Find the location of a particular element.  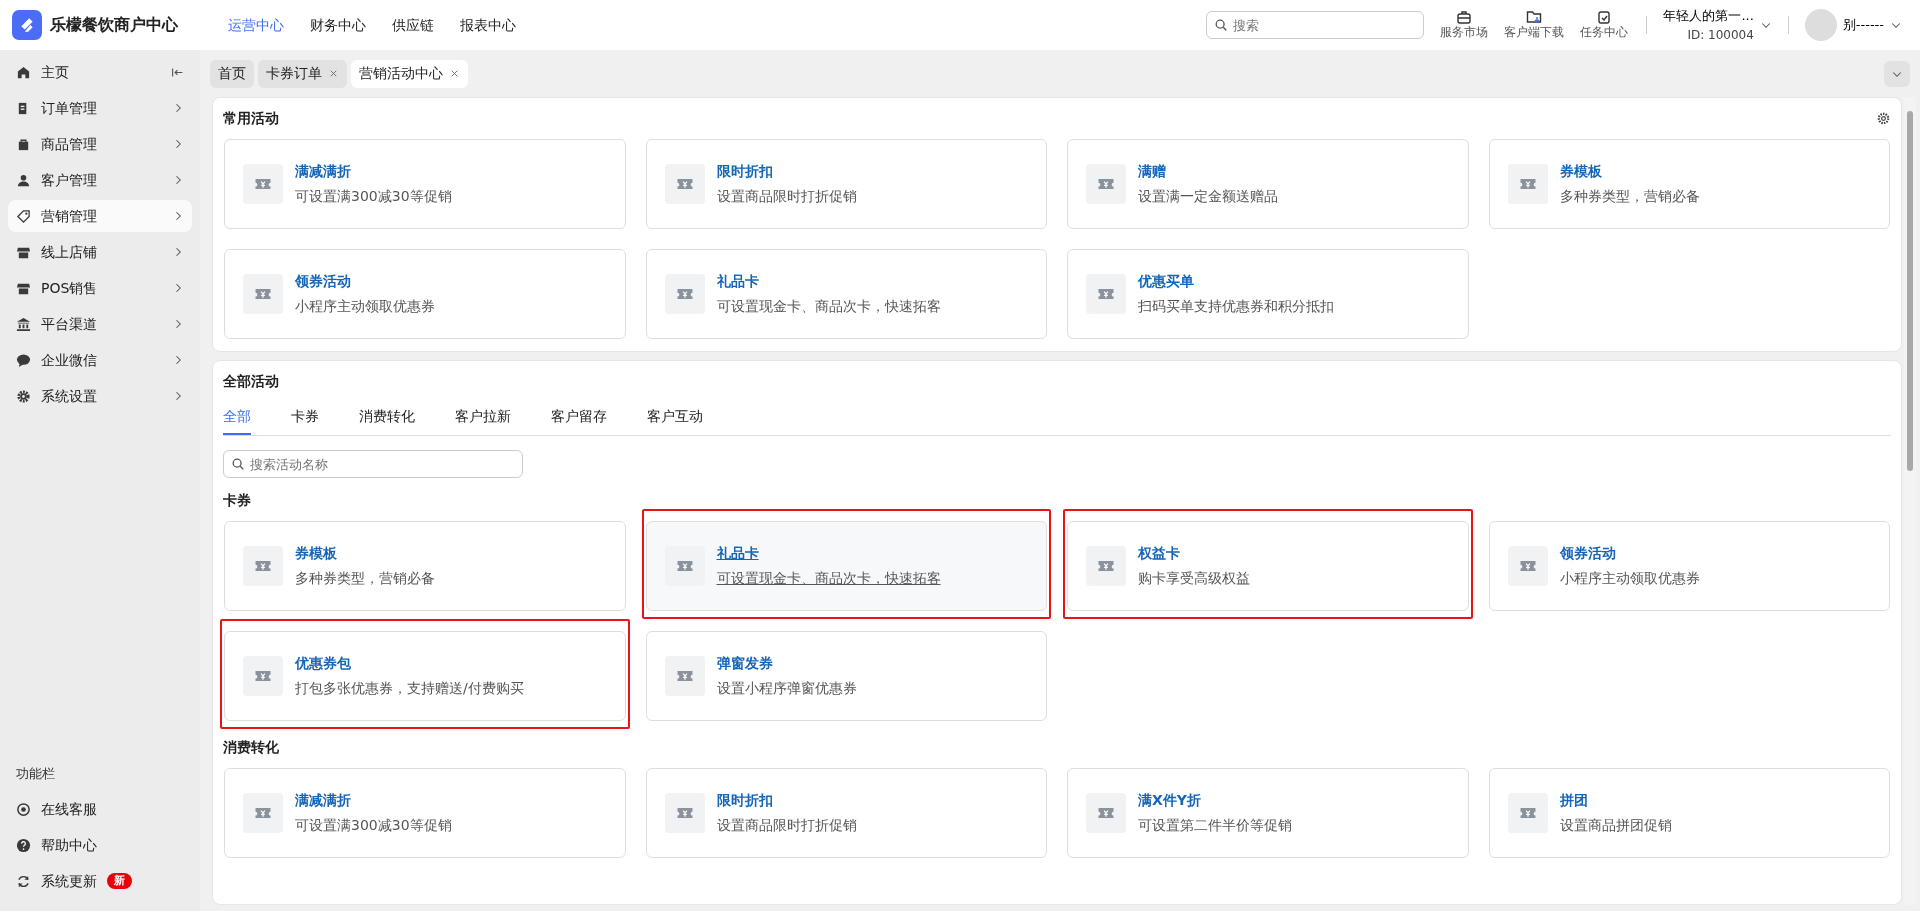

sidebar-item: 商品管理 is located at coordinates (100, 144).